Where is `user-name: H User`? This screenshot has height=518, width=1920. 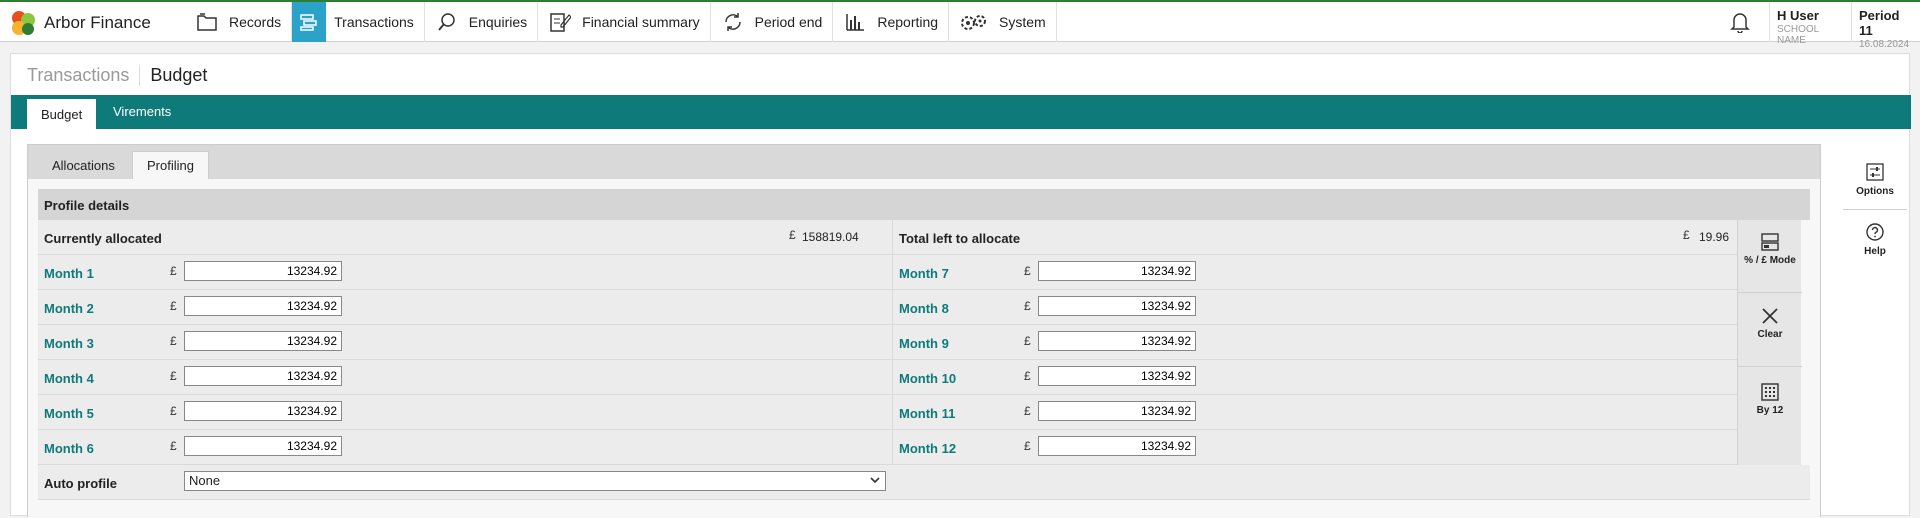
user-name: H User is located at coordinates (1798, 15).